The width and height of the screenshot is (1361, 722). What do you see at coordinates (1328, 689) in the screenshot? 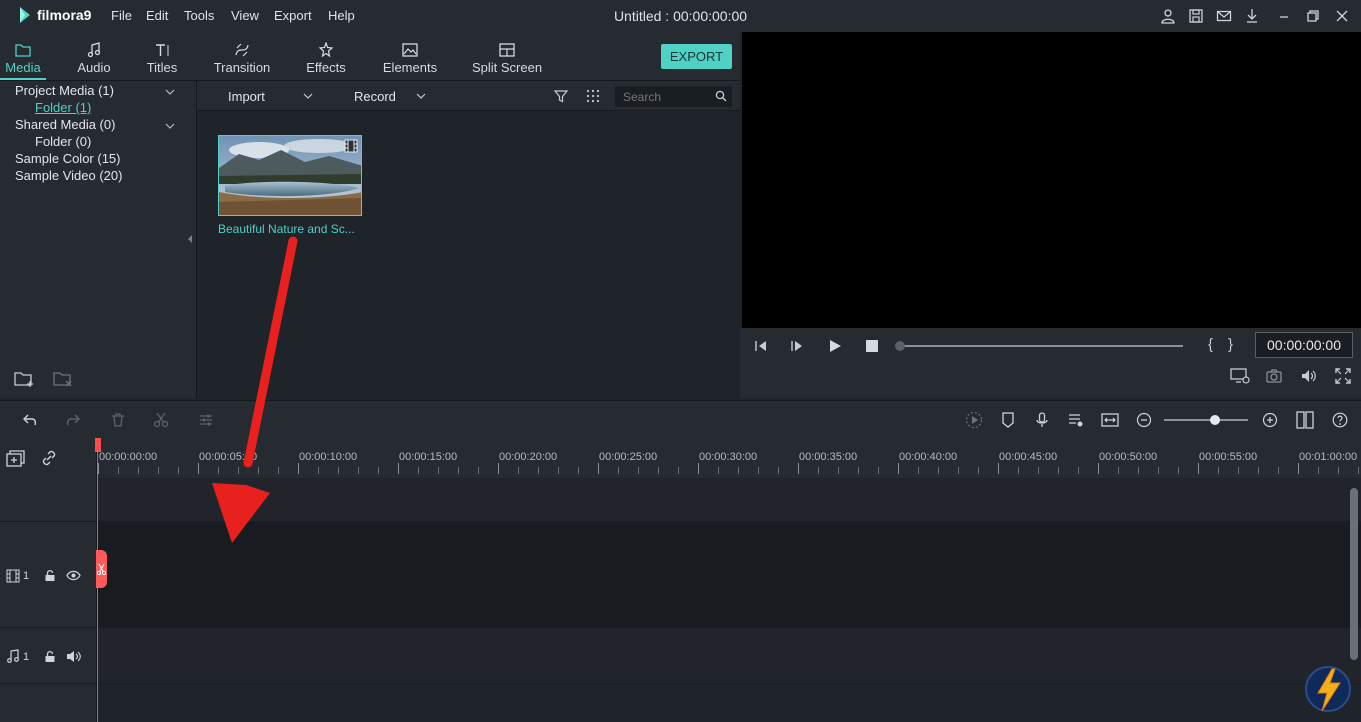
I see `watermark-badge-icon` at bounding box center [1328, 689].